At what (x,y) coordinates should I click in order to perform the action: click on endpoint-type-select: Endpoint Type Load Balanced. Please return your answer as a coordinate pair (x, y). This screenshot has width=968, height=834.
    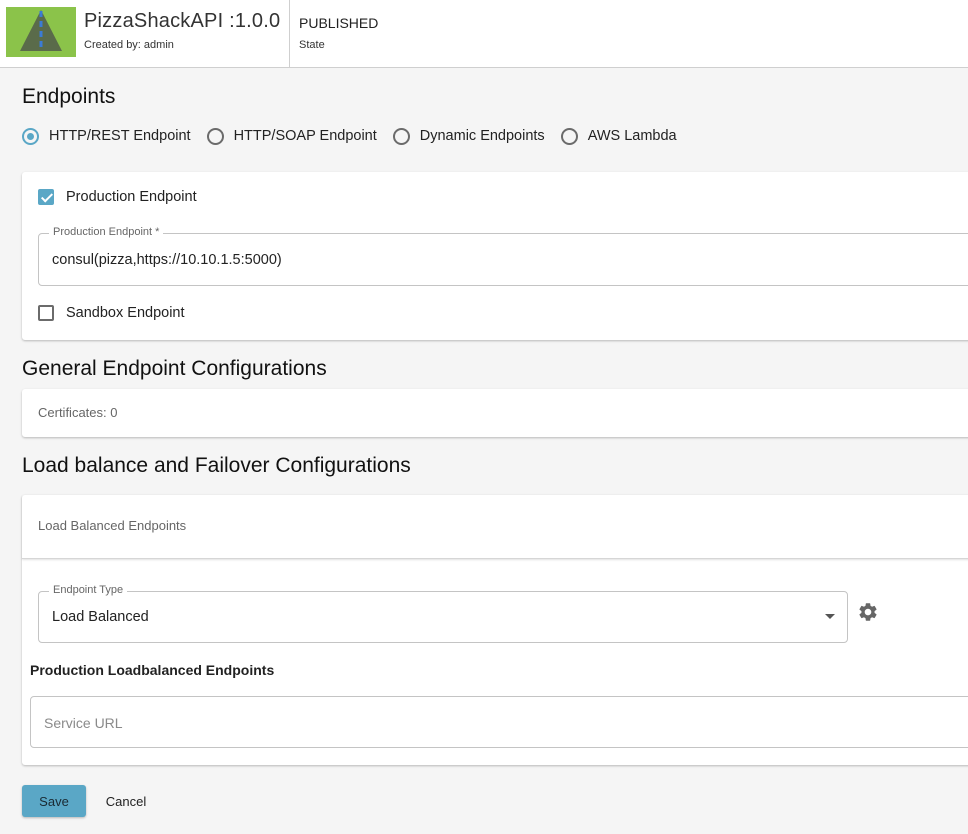
    Looking at the image, I should click on (443, 613).